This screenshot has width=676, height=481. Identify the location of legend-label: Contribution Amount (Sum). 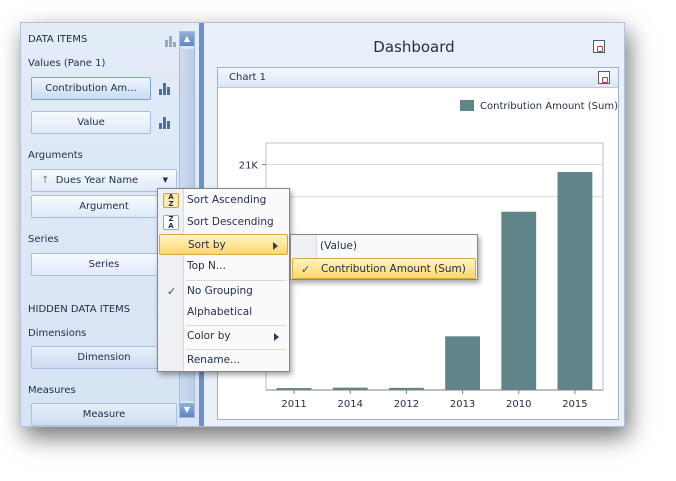
(549, 106).